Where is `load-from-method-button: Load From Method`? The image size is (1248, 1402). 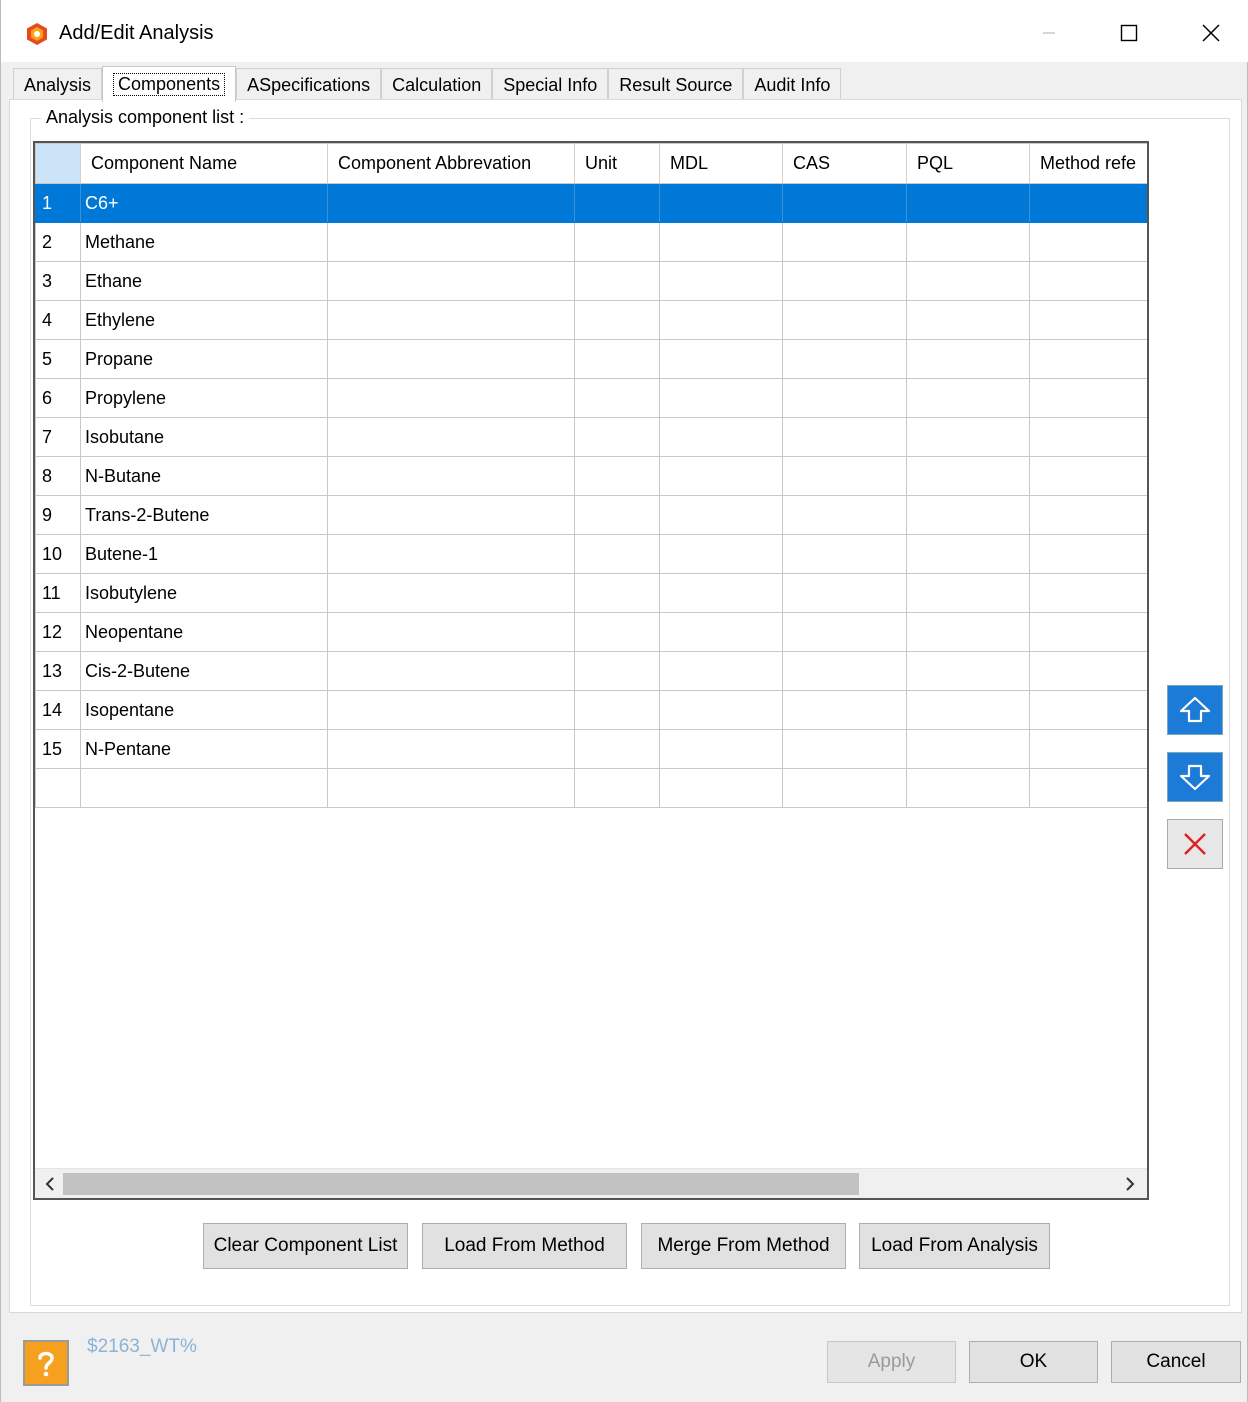 load-from-method-button: Load From Method is located at coordinates (524, 1246).